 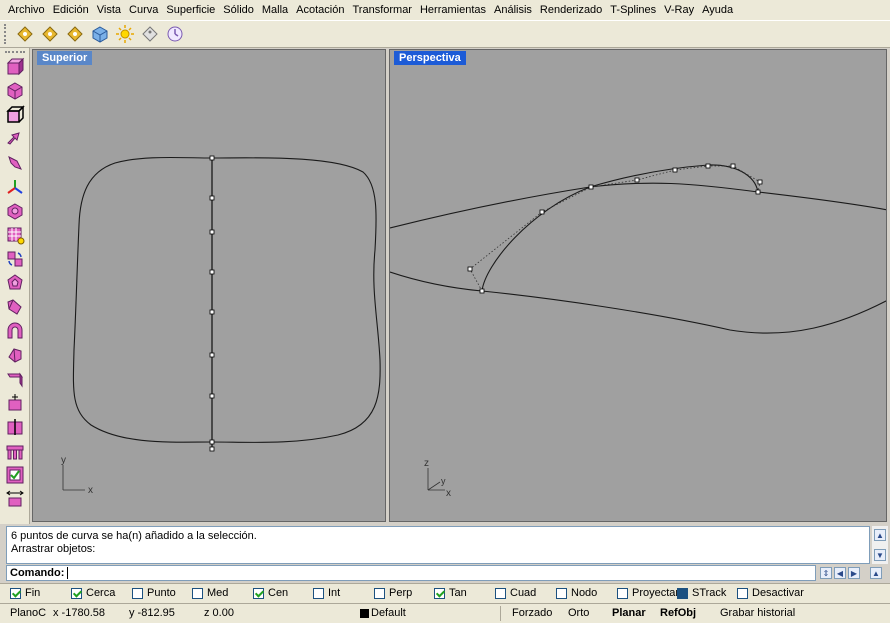 What do you see at coordinates (15, 235) in the screenshot?
I see `surface-grid-icon` at bounding box center [15, 235].